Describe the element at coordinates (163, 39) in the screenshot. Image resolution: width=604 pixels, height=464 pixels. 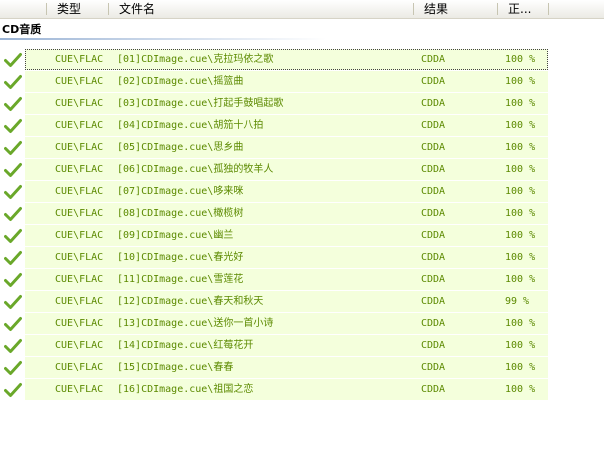
I see `group-underline` at that location.